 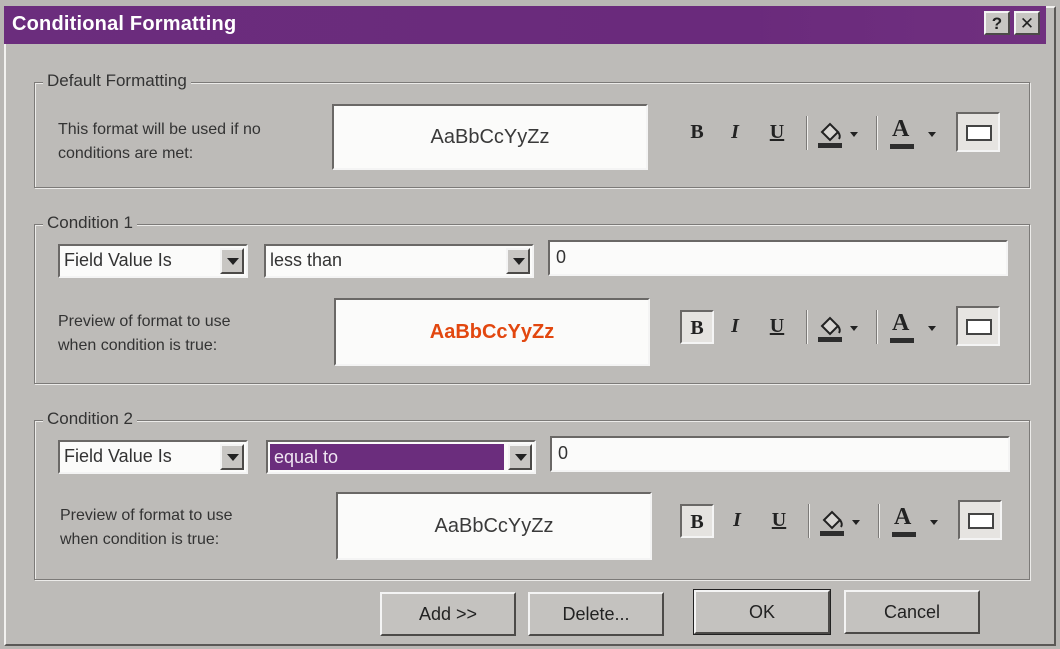 I want to click on condition-2-operator-value: equal to, so click(x=387, y=457).